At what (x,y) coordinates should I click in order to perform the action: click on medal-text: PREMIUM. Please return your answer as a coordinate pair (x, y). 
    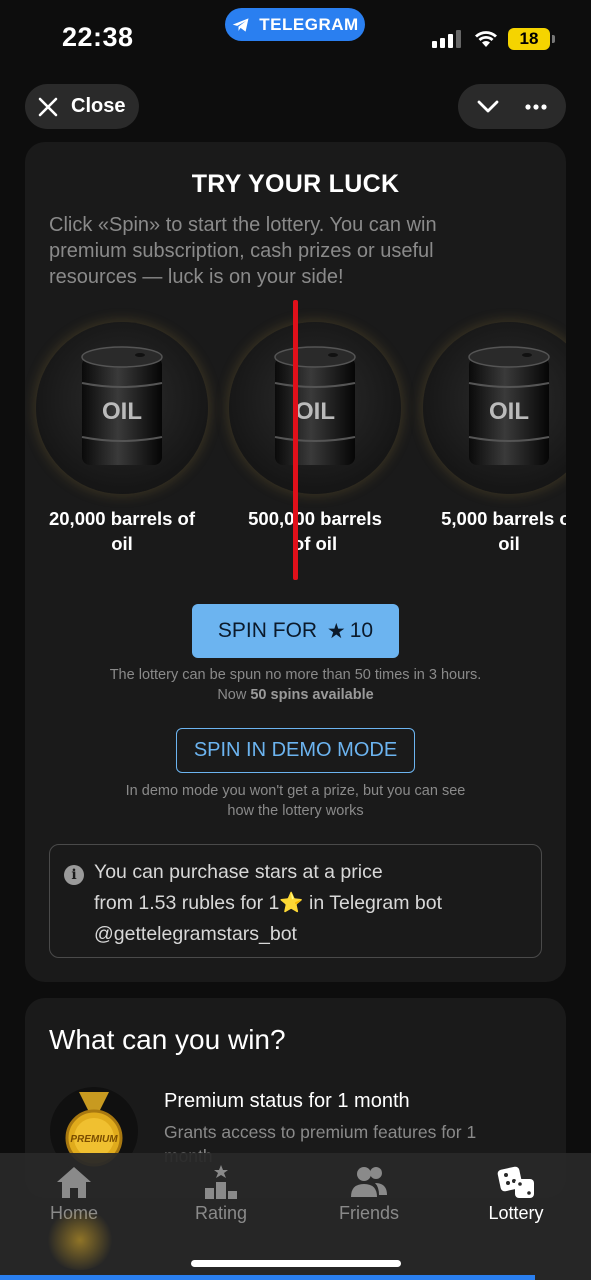
    Looking at the image, I should click on (94, 1139).